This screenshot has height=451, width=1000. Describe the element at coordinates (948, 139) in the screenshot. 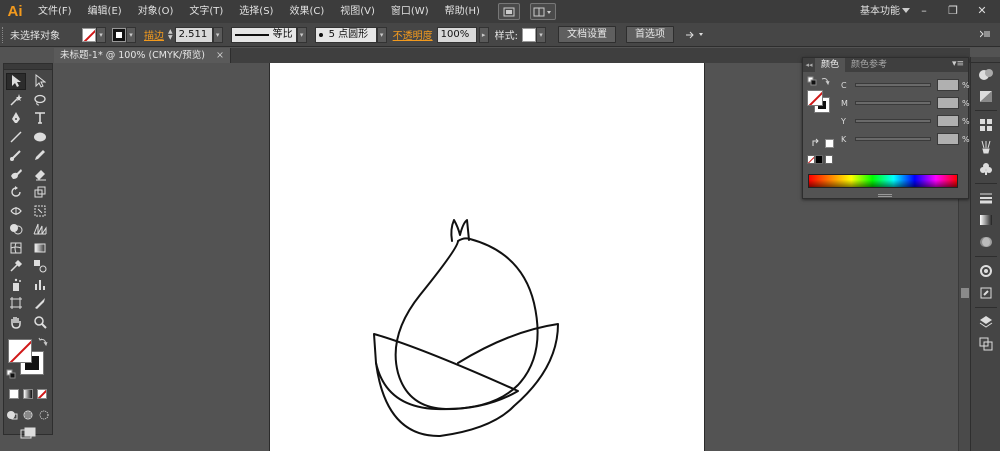

I see `value-k` at that location.